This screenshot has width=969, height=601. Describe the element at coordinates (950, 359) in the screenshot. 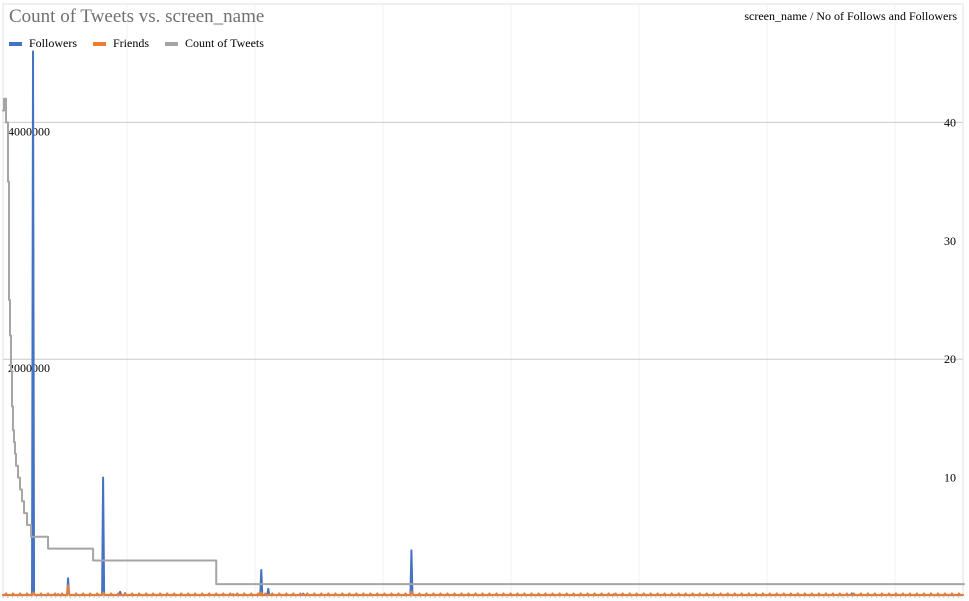

I see `right-tick-label-20: 20` at that location.